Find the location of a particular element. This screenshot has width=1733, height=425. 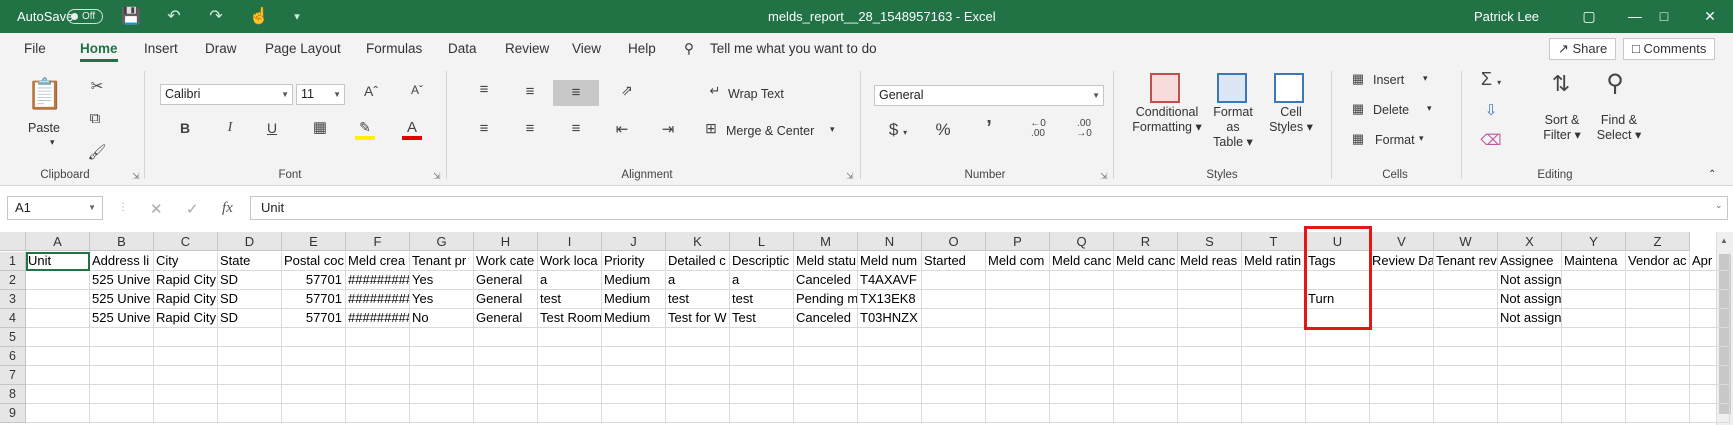

enter-icon: ✓ is located at coordinates (192, 209).